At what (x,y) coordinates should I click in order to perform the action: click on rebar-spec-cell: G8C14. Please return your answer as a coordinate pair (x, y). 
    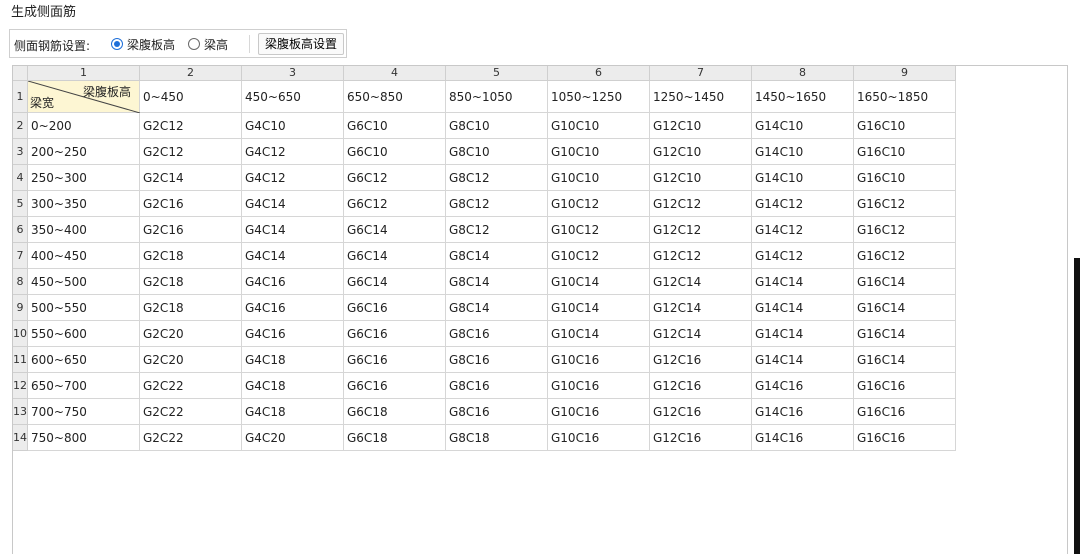
    Looking at the image, I should click on (497, 308).